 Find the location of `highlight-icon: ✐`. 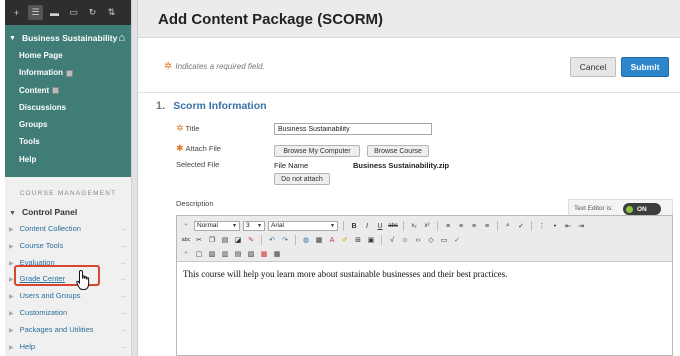

highlight-icon: ✐ is located at coordinates (345, 240).